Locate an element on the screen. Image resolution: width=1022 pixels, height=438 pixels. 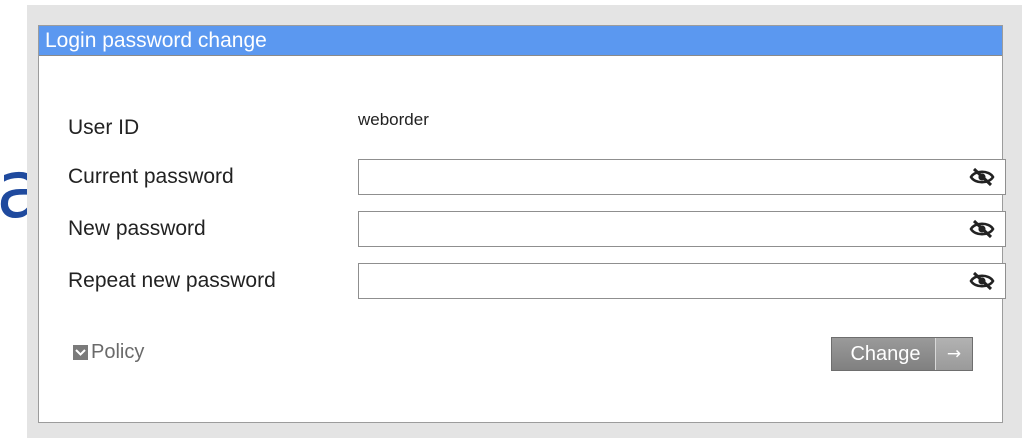
panel-title: Login password change is located at coordinates (520, 41).